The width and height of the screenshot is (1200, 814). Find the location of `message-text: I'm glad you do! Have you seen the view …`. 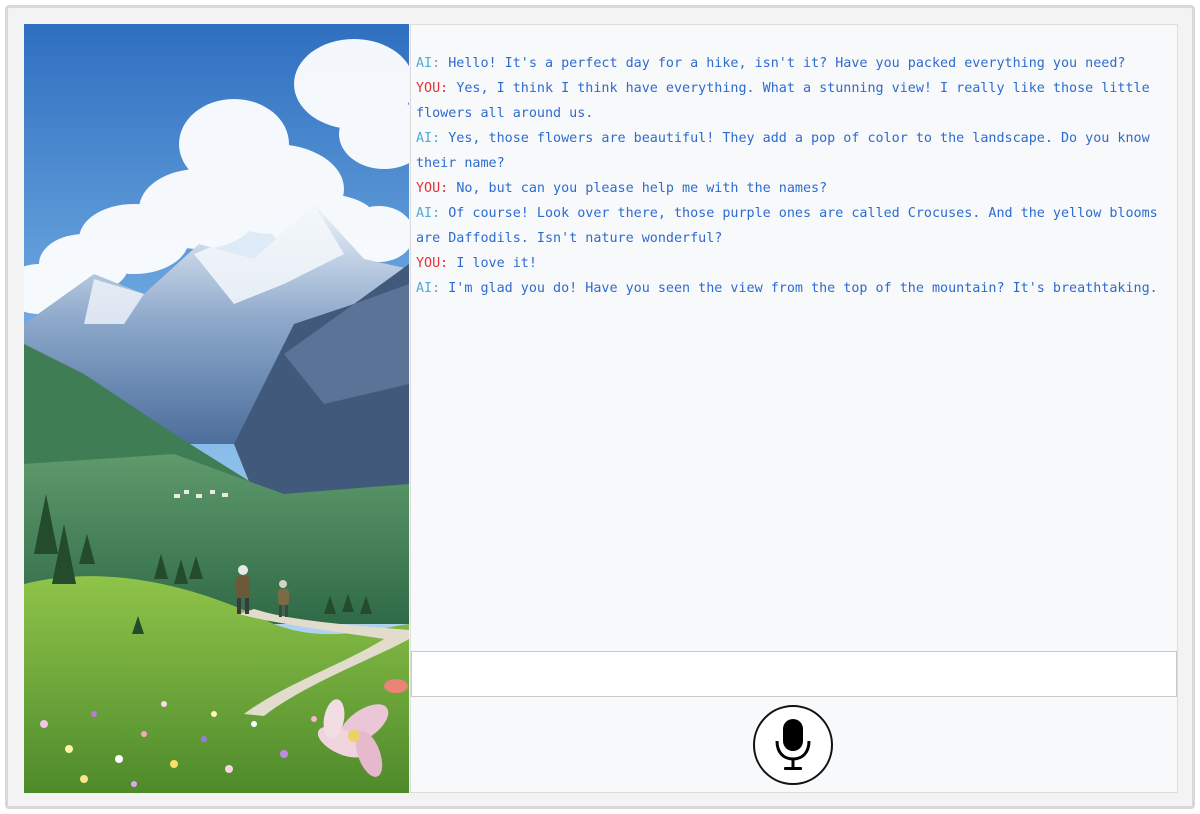

message-text: I'm glad you do! Have you seen the view … is located at coordinates (803, 288).